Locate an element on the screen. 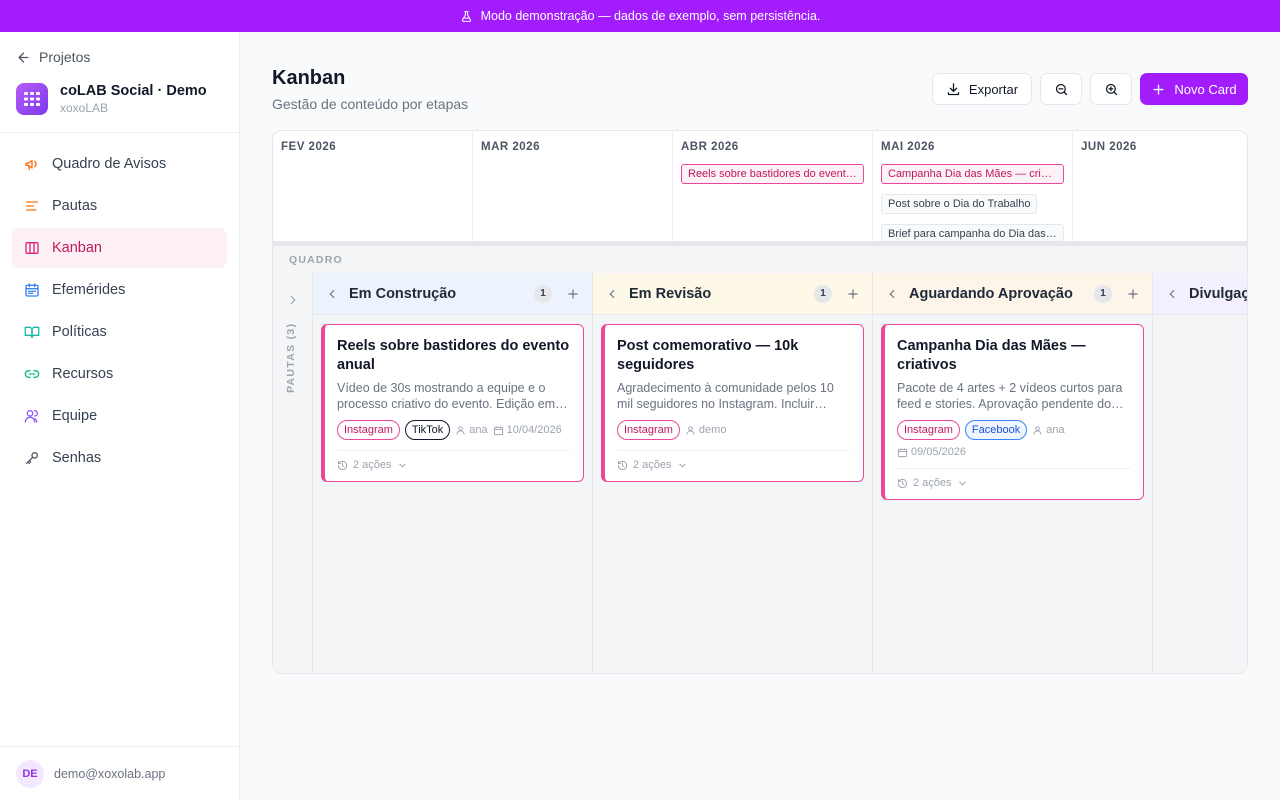 The width and height of the screenshot is (1280, 800). column-header: Em Construção 1 is located at coordinates (452, 294).